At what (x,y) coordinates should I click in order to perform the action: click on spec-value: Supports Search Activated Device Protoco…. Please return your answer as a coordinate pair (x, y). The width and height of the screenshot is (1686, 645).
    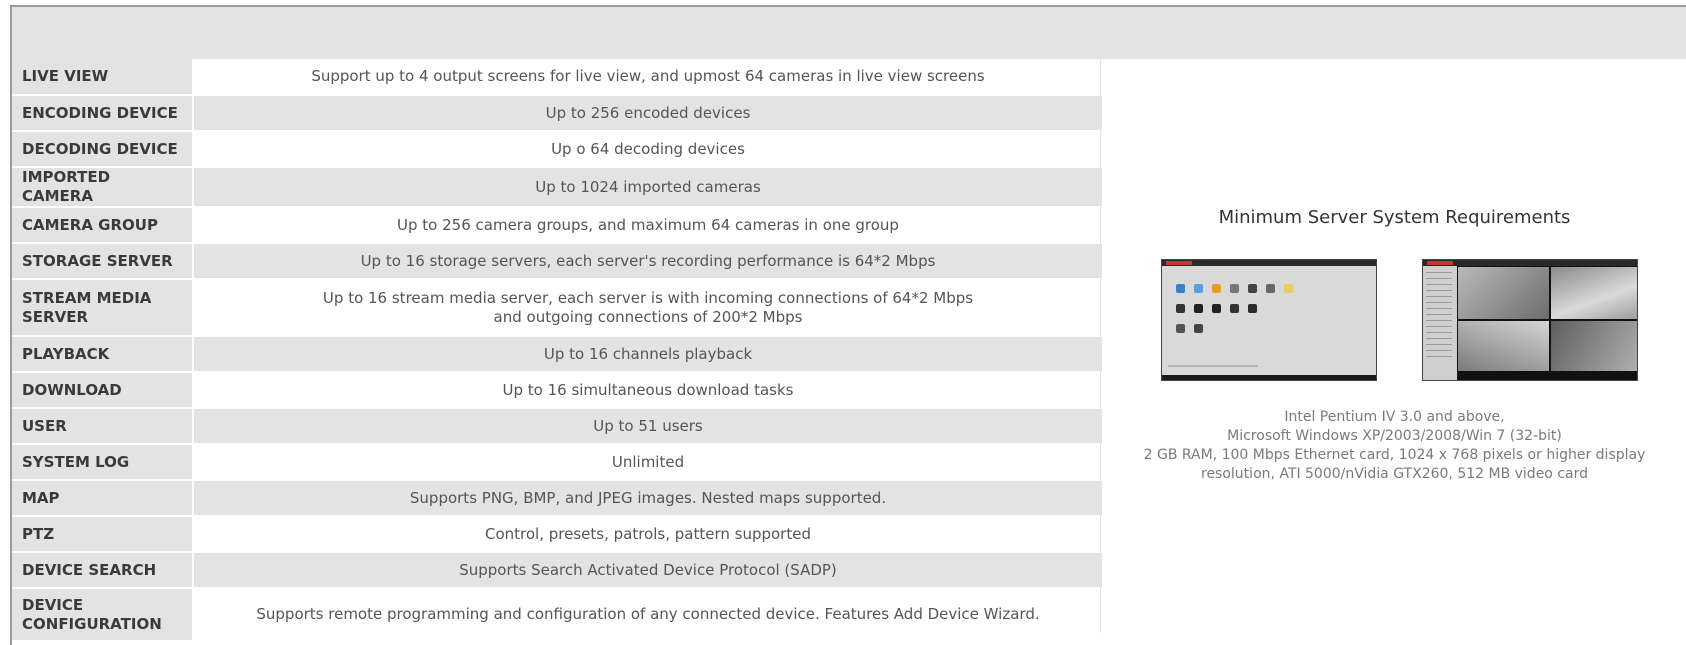
    Looking at the image, I should click on (647, 570).